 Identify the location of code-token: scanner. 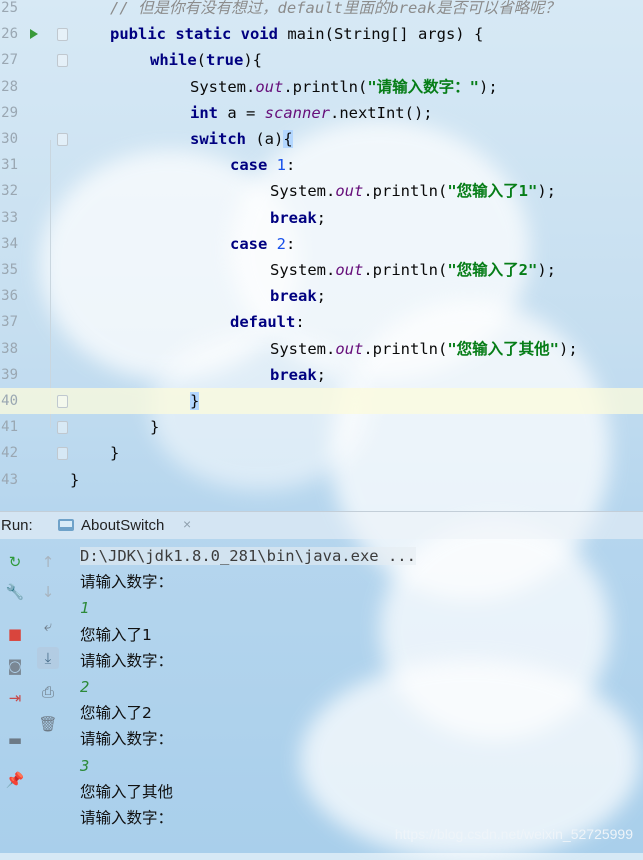
(297, 112).